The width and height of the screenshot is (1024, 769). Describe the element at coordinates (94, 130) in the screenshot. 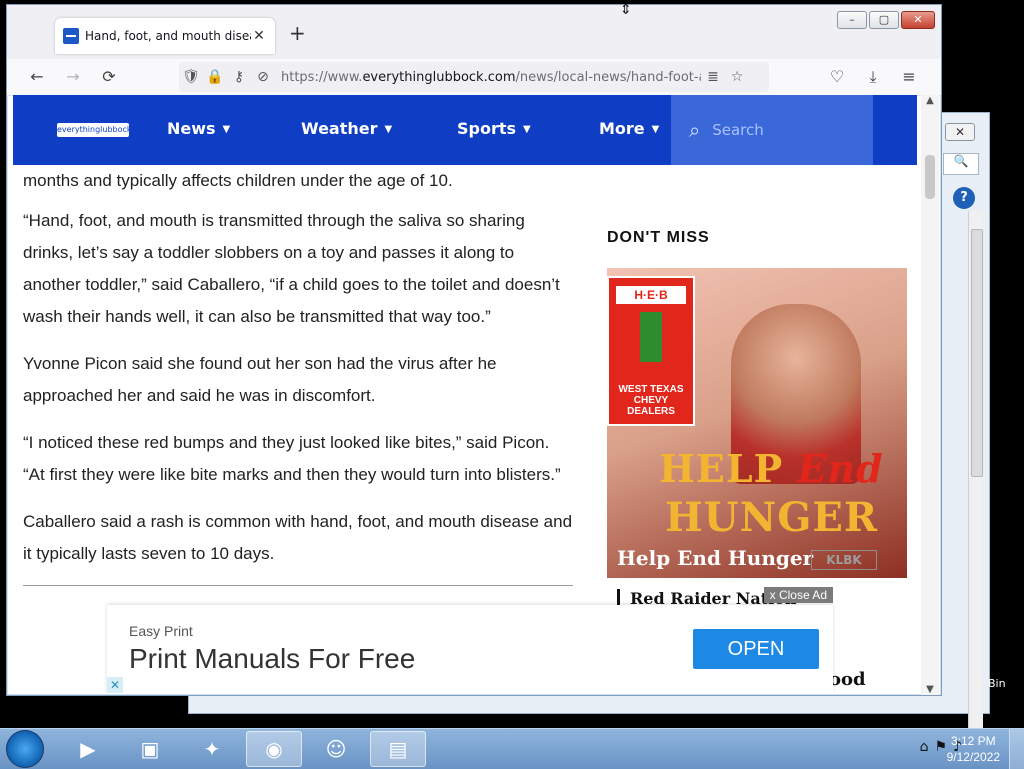

I see `site-logo: everythinglubbock` at that location.